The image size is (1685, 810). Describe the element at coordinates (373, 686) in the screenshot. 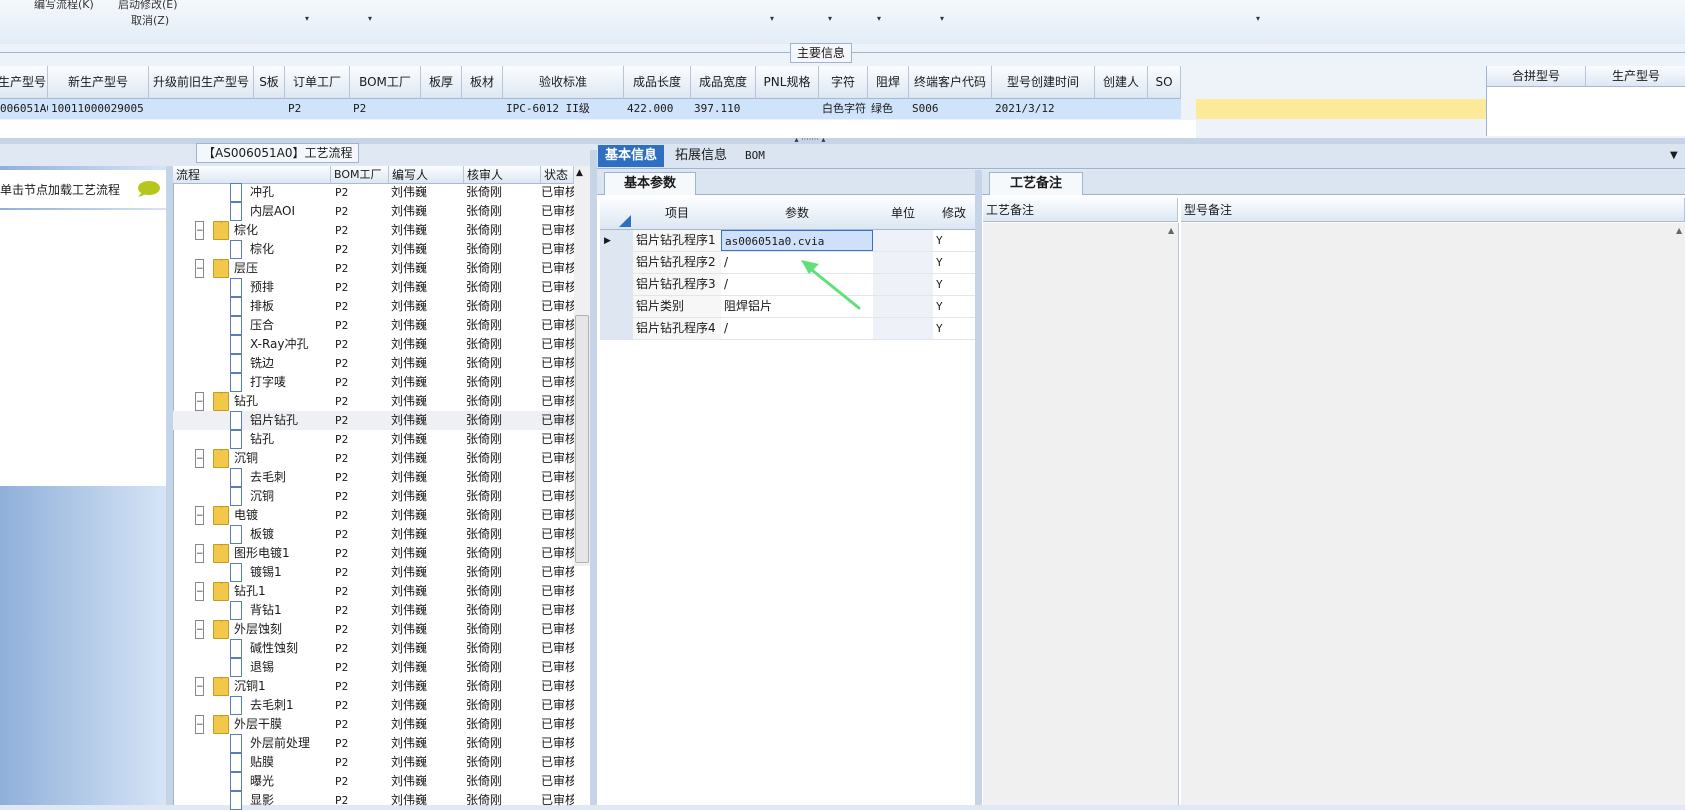

I see `tree-node: − 沉铜1 P2 刘伟巍 张倚刚 已审核` at that location.